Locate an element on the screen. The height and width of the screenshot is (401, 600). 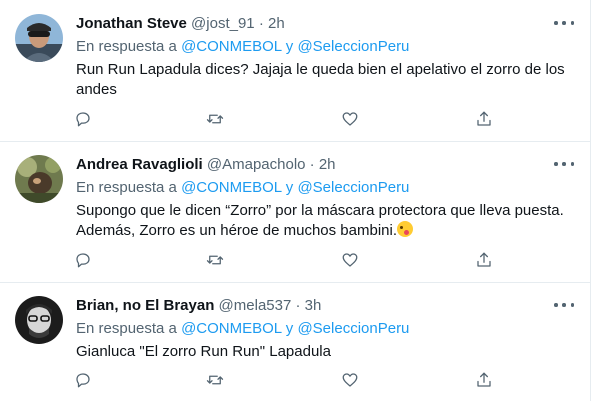
tweet-header: Jonathan Steve @jost_91 · 2h is located at coordinates (327, 24).